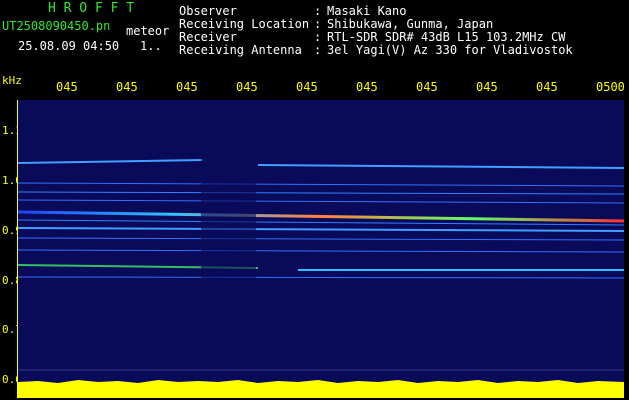 The image size is (629, 400). What do you see at coordinates (91, 8) in the screenshot?
I see `app-title: H R O F F T` at bounding box center [91, 8].